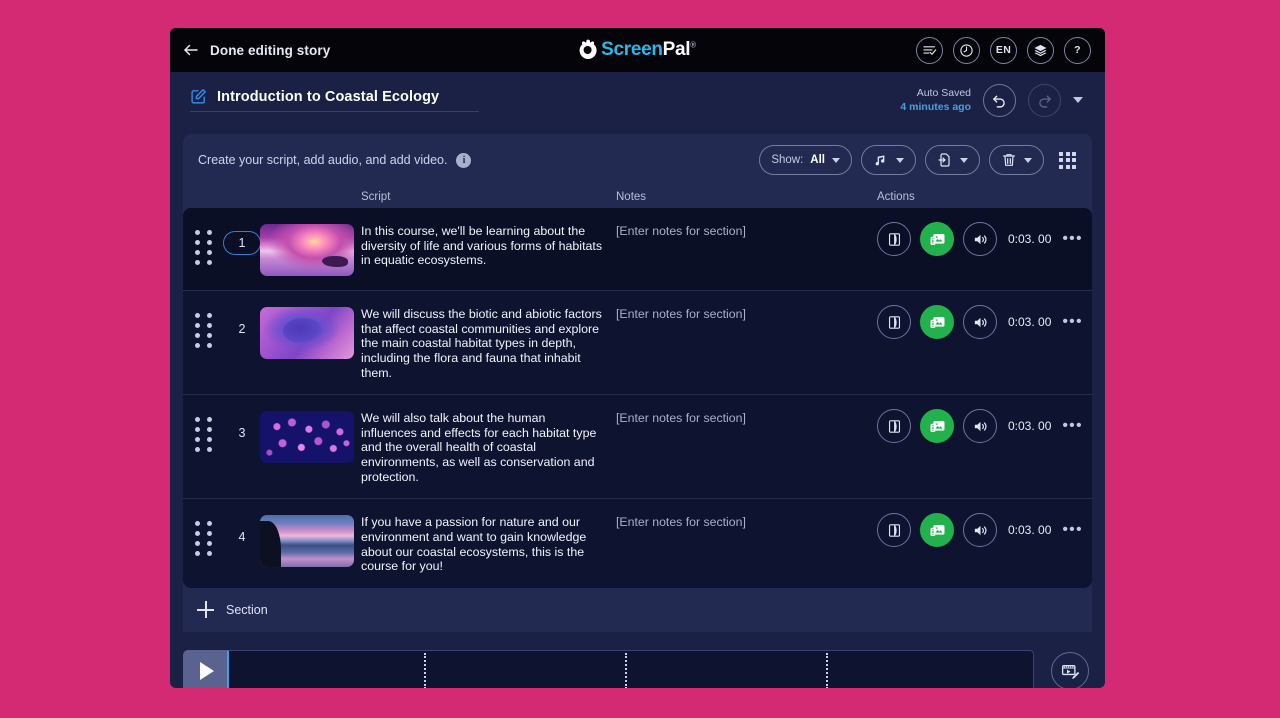 This screenshot has width=1280, height=718. I want to click on play-button, so click(205, 668).